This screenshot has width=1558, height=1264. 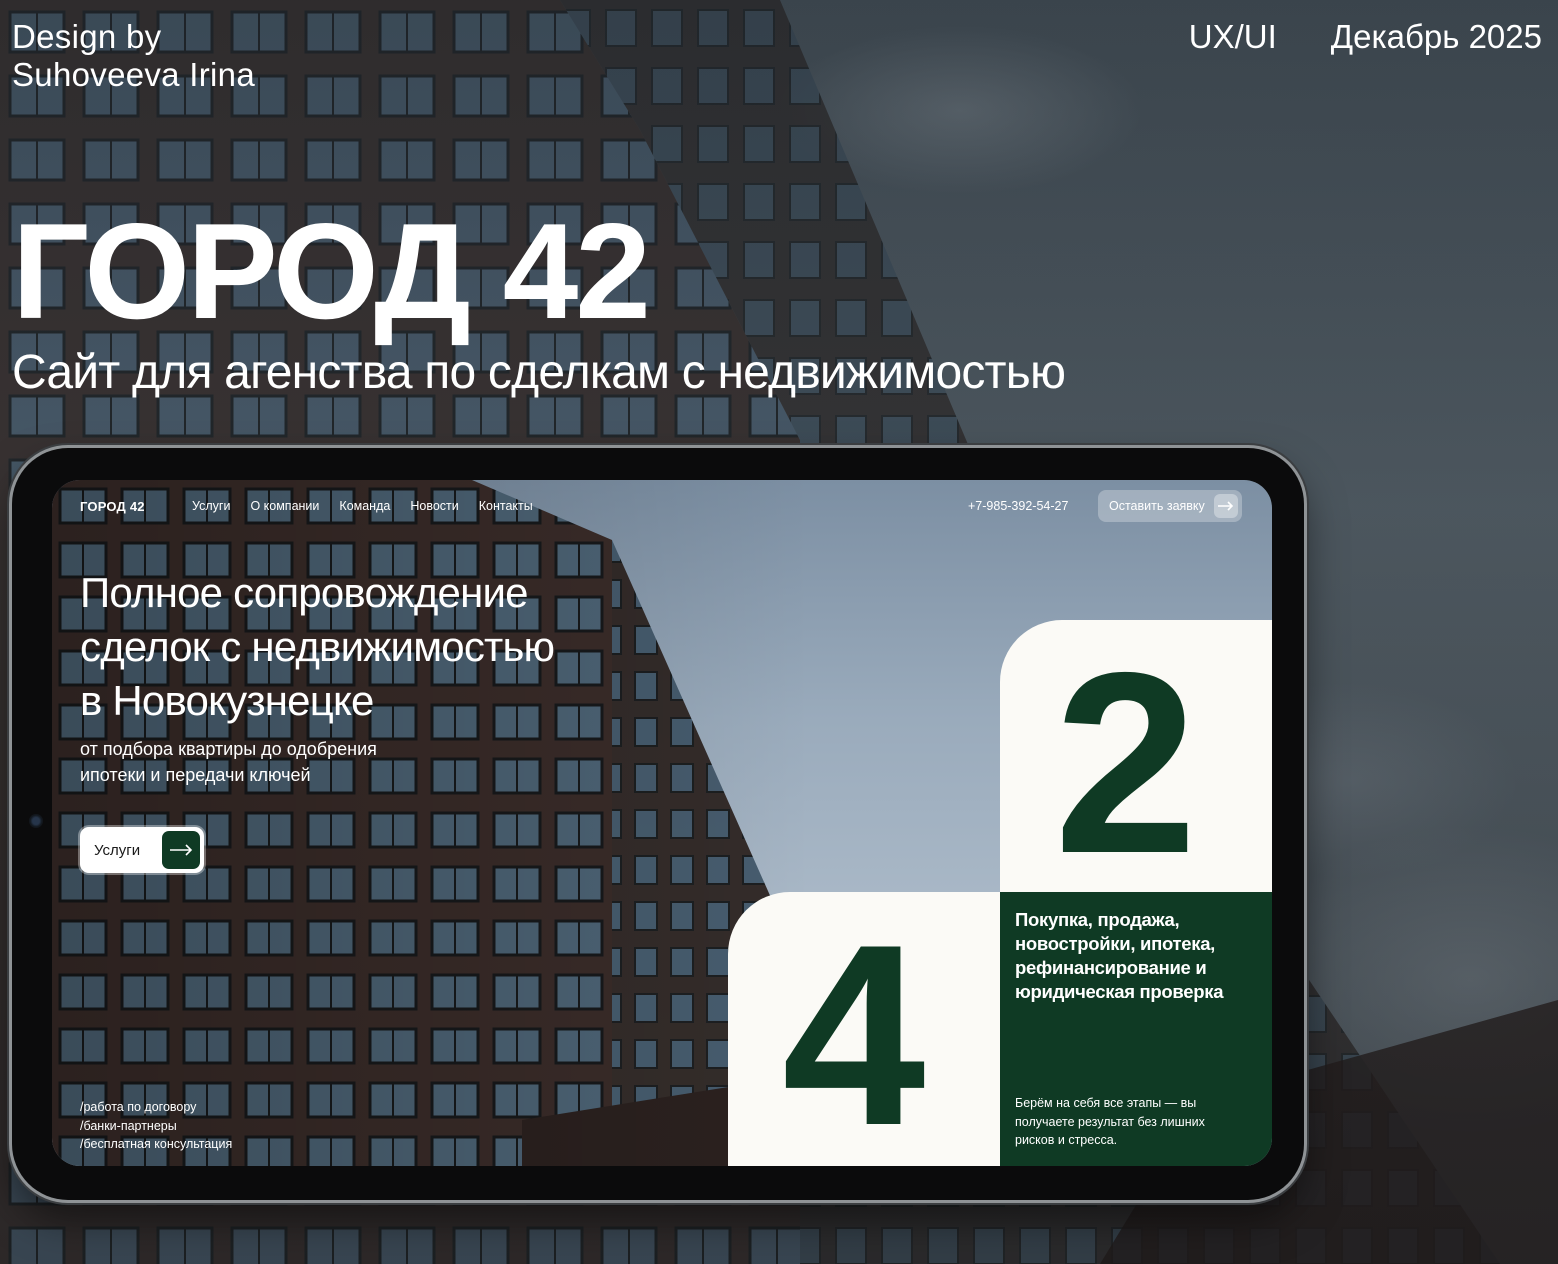 I want to click on hero-subtitle-line-2: ипотеки и передачи ключей, so click(x=195, y=775).